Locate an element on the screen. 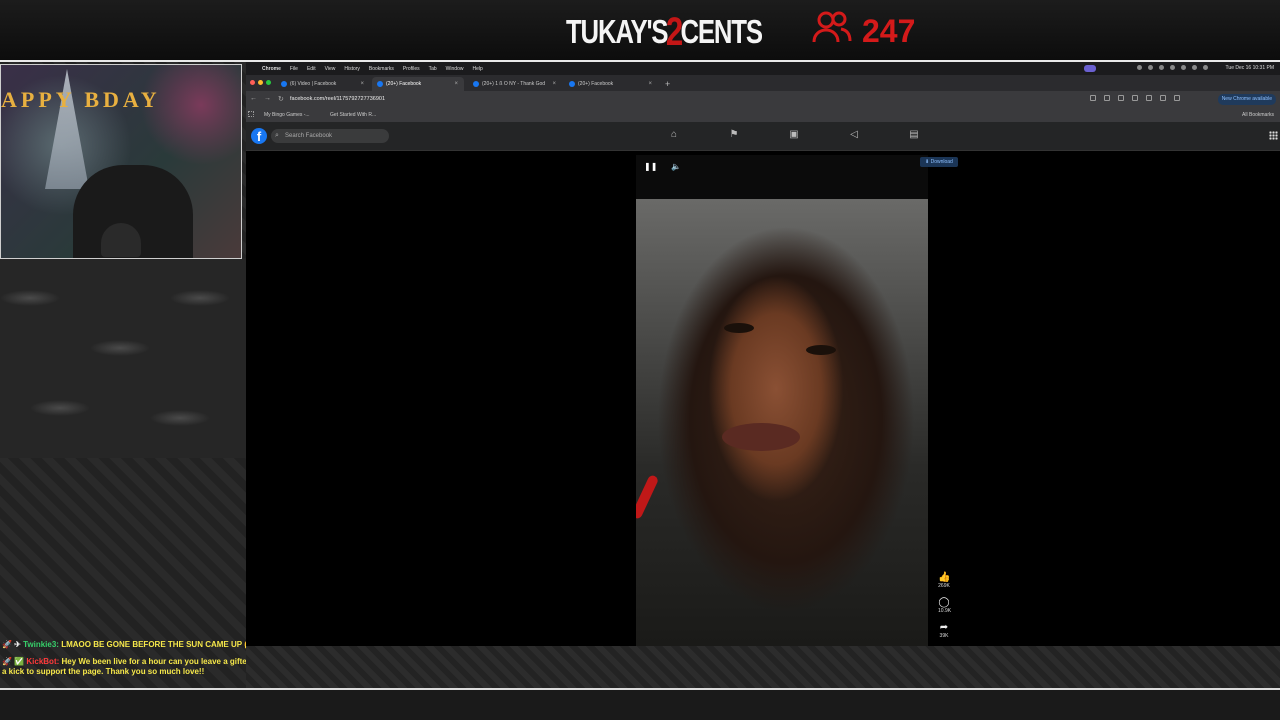 This screenshot has height=720, width=1280. wifi-icon is located at coordinates (1183, 67).